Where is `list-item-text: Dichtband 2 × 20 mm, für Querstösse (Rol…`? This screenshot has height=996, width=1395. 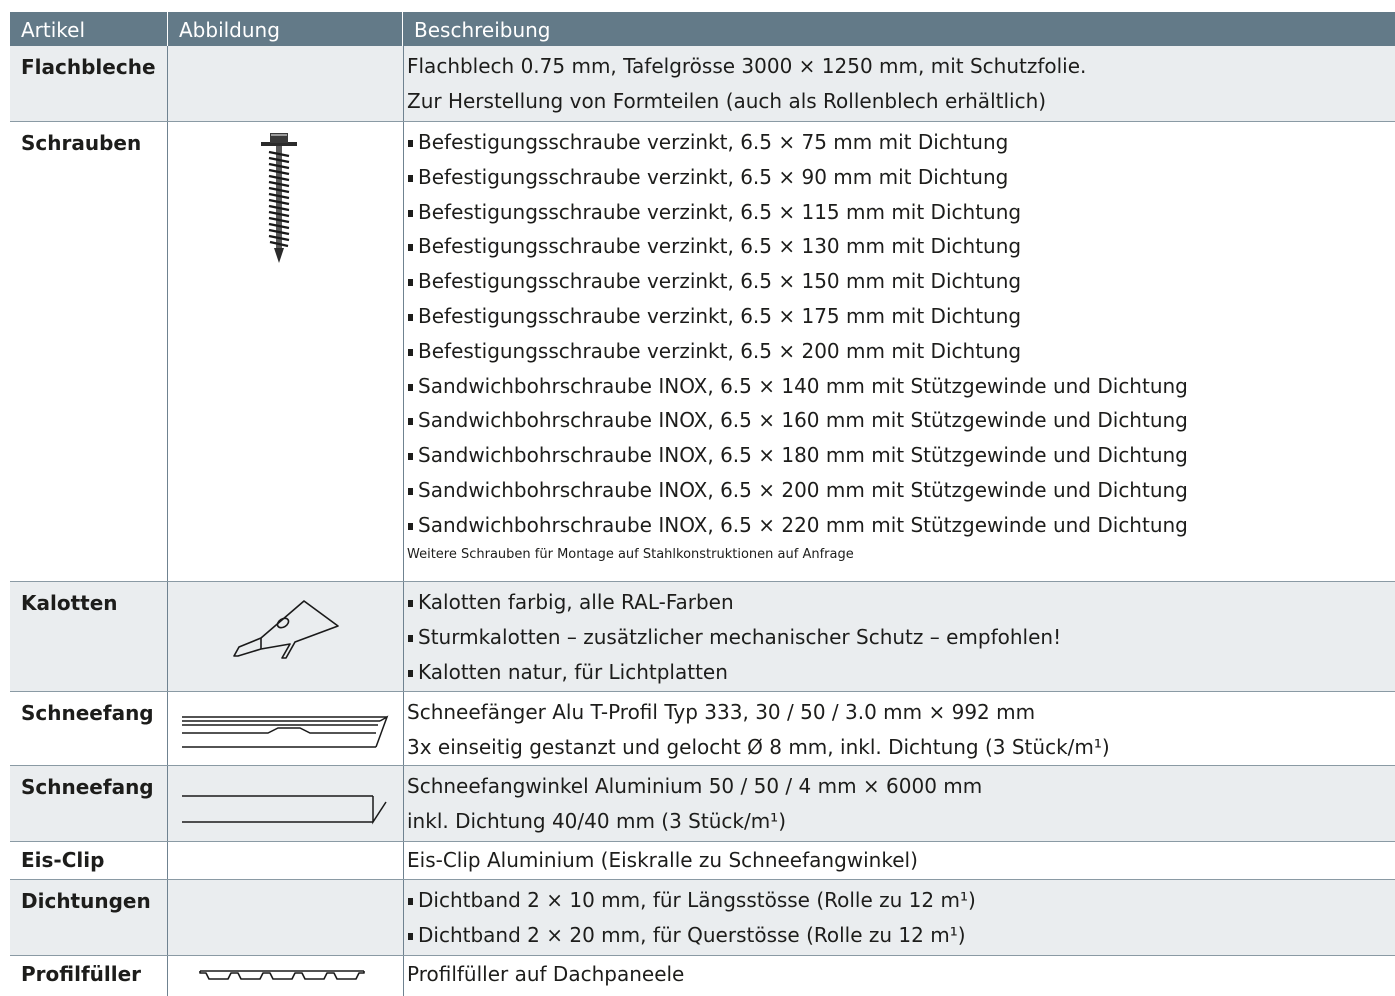
list-item-text: Dichtband 2 × 20 mm, für Querstösse (Rol… is located at coordinates (692, 934).